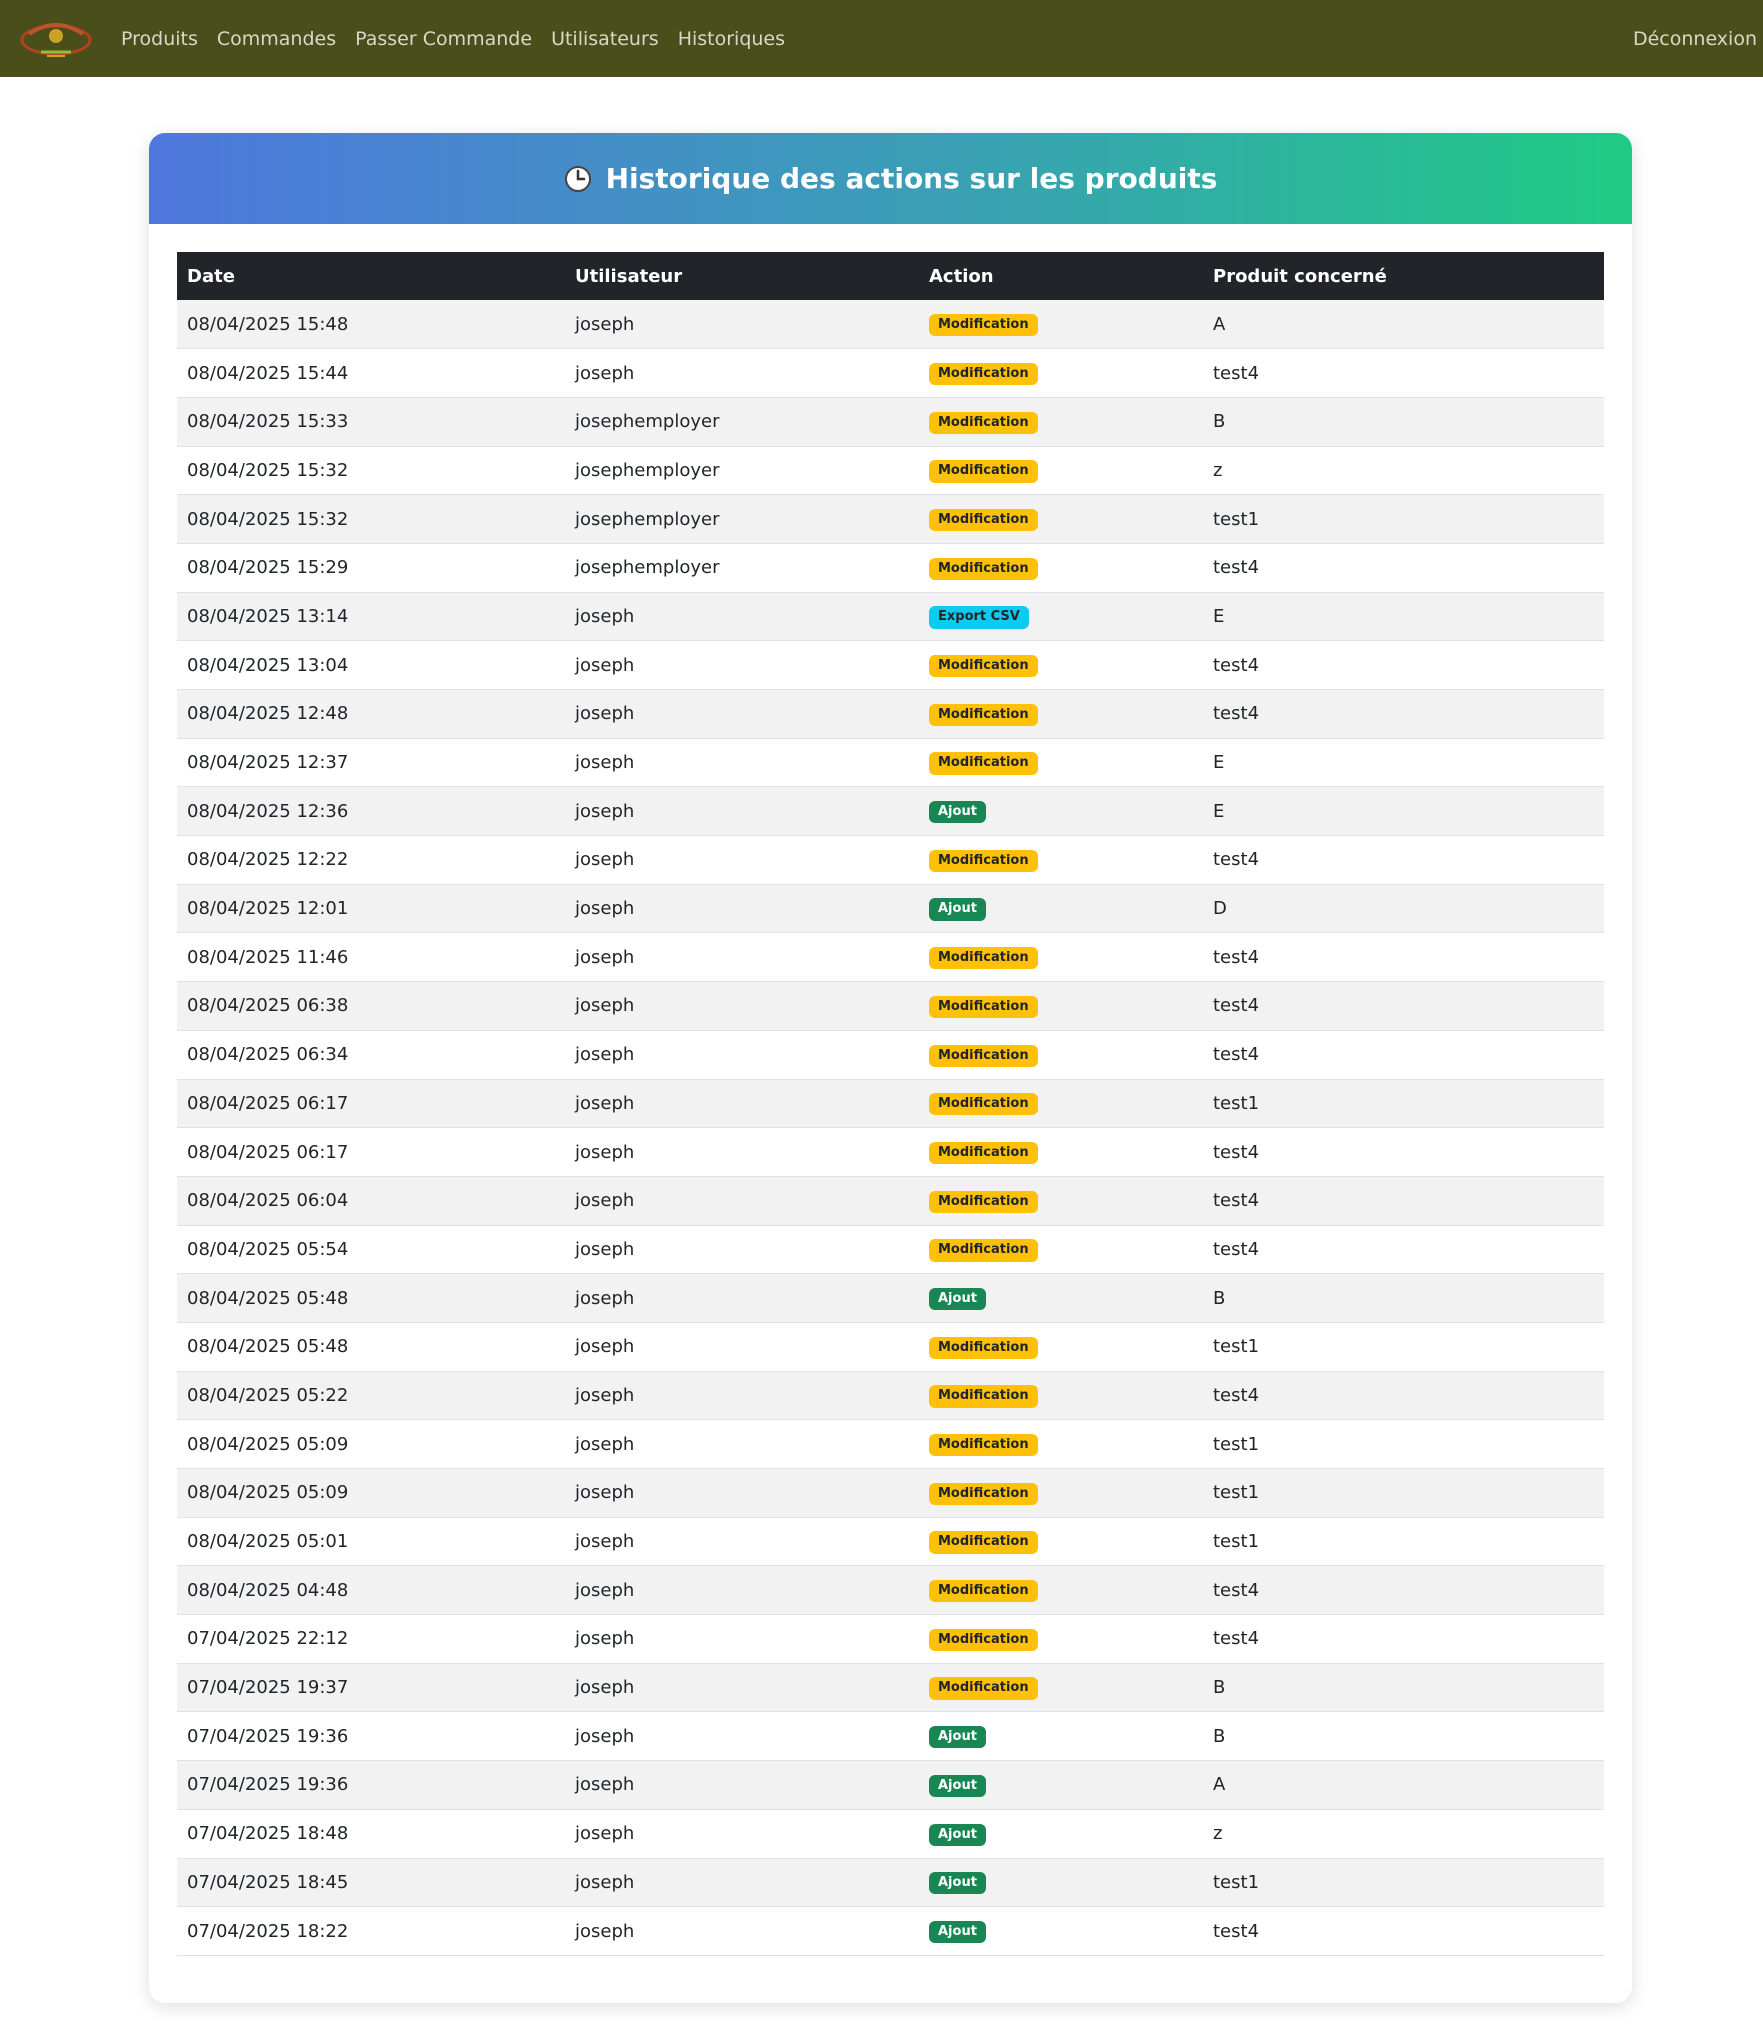  I want to click on table-row: 07/04/2025 18:22 joseph Ajout test4, so click(890, 1931).